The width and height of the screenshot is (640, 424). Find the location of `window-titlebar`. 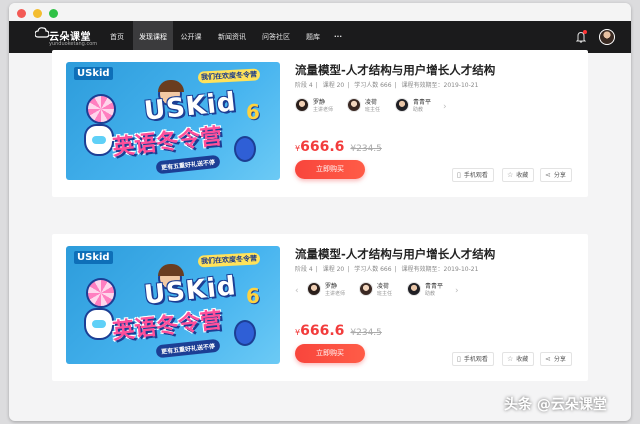

window-titlebar is located at coordinates (320, 12).